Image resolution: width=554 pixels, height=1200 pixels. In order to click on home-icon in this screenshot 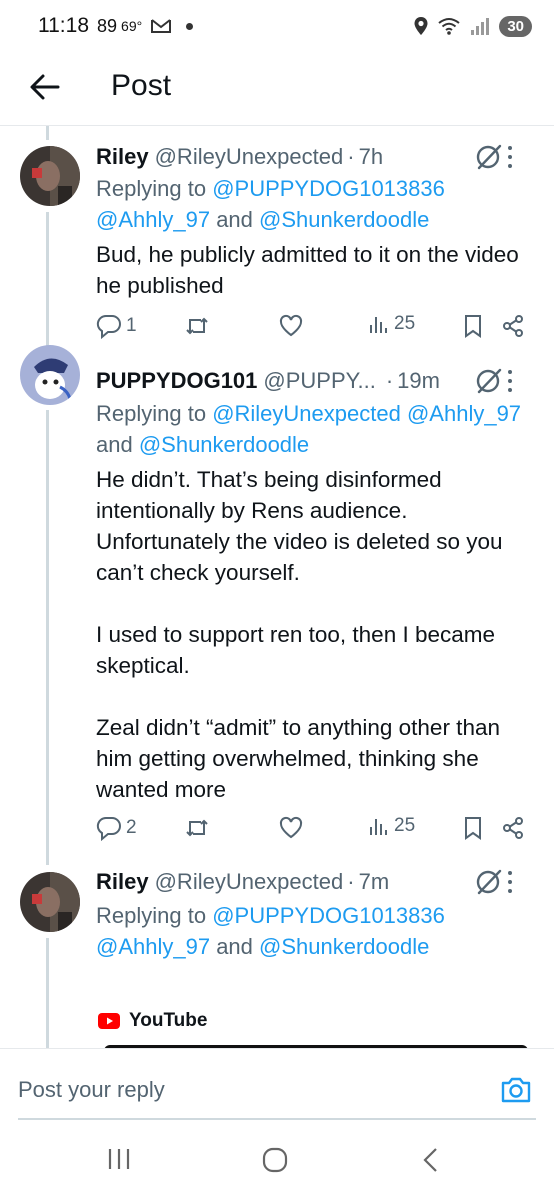, I will do `click(275, 1160)`.